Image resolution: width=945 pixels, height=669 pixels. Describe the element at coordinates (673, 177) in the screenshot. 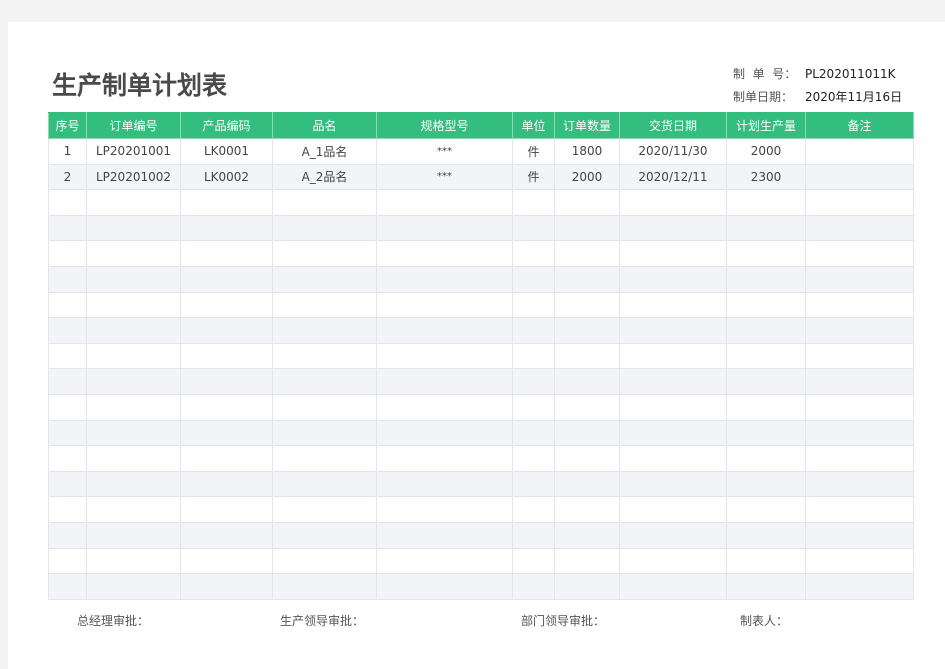

I see `table-cell: 2020/12/11` at that location.